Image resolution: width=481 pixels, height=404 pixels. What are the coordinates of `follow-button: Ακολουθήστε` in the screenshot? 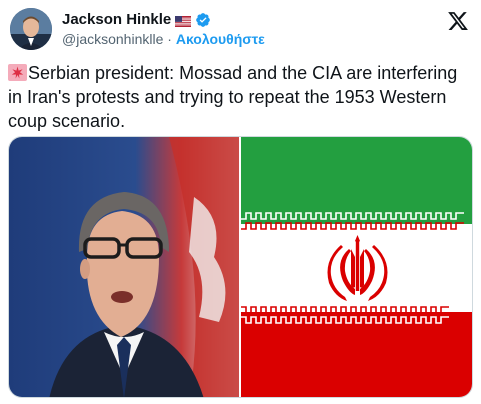 It's located at (220, 39).